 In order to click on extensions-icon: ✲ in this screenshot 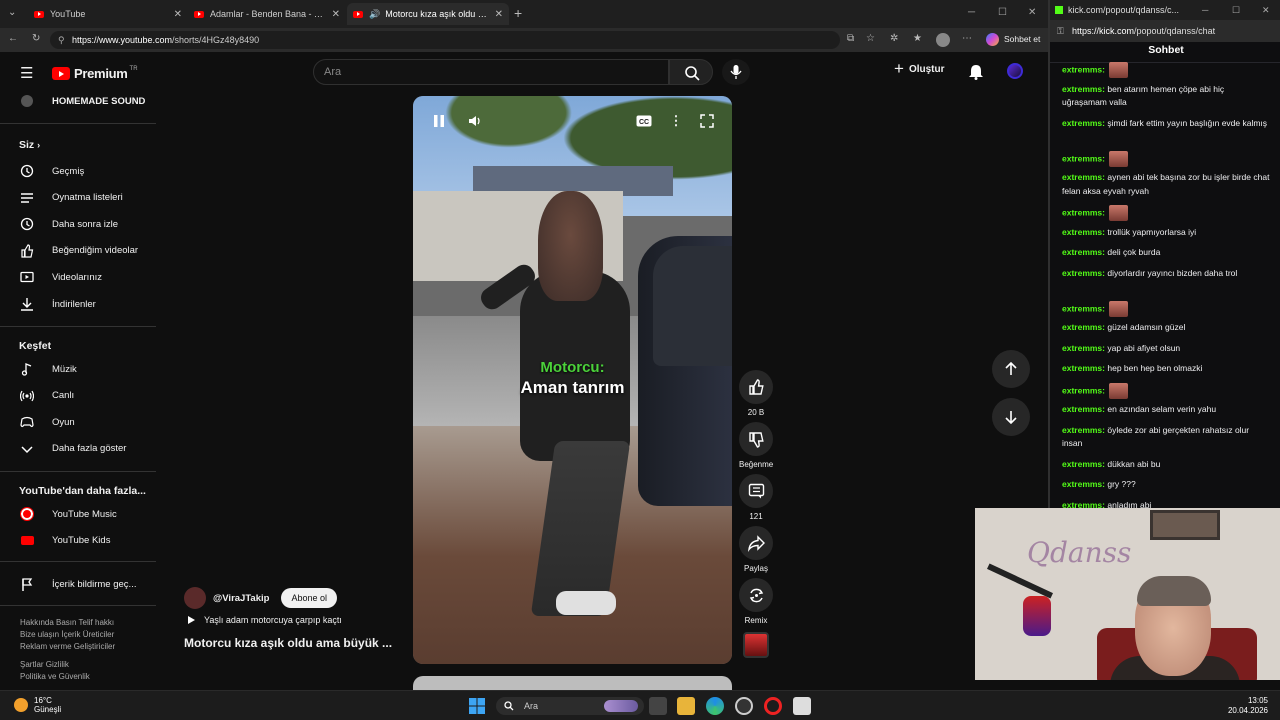, I will do `click(894, 38)`.